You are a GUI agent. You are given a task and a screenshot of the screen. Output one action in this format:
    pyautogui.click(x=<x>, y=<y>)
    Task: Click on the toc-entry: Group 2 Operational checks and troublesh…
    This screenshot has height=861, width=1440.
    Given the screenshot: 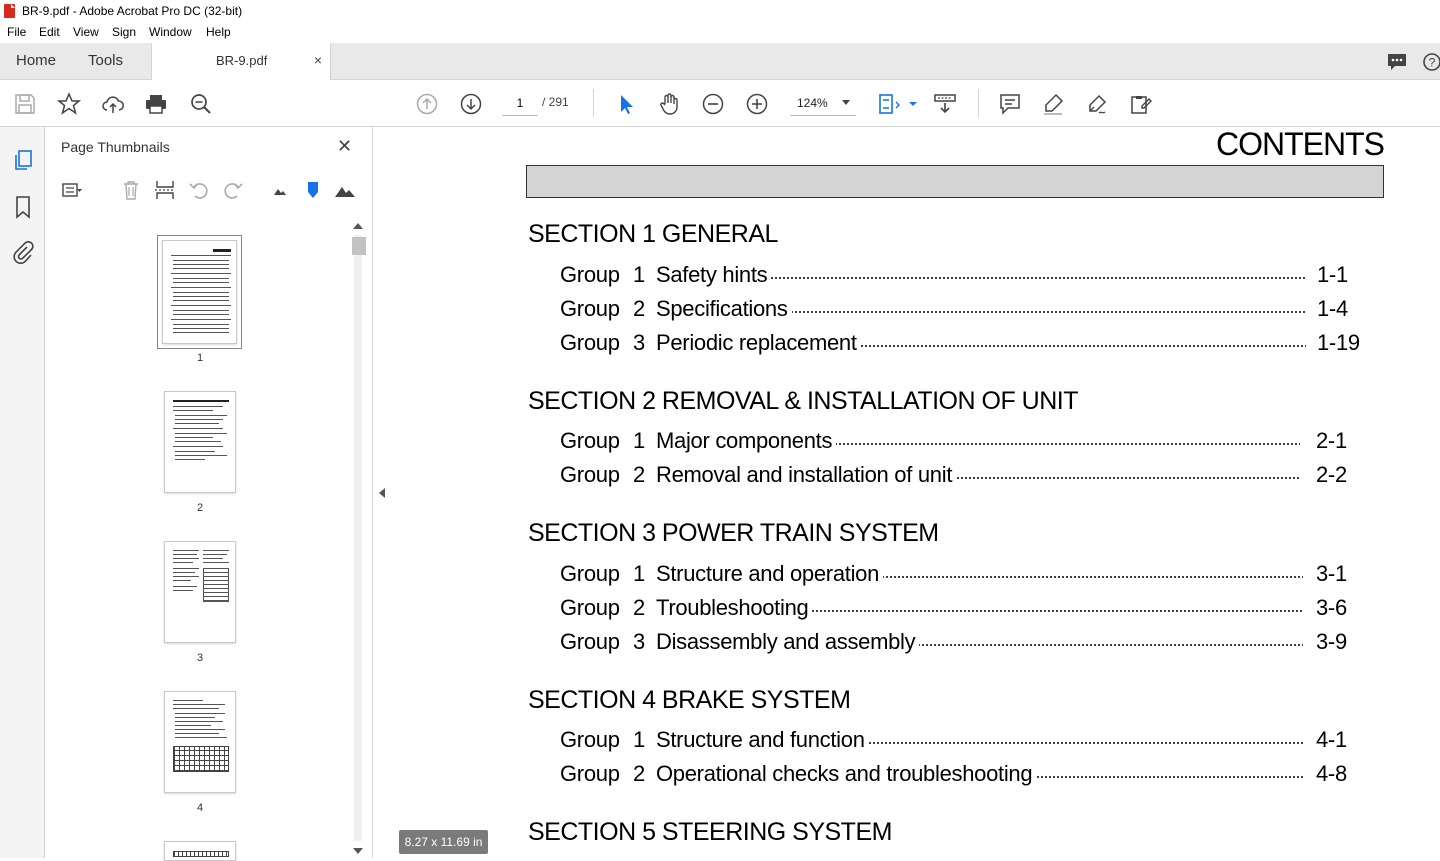 What is the action you would take?
    pyautogui.click(x=958, y=774)
    